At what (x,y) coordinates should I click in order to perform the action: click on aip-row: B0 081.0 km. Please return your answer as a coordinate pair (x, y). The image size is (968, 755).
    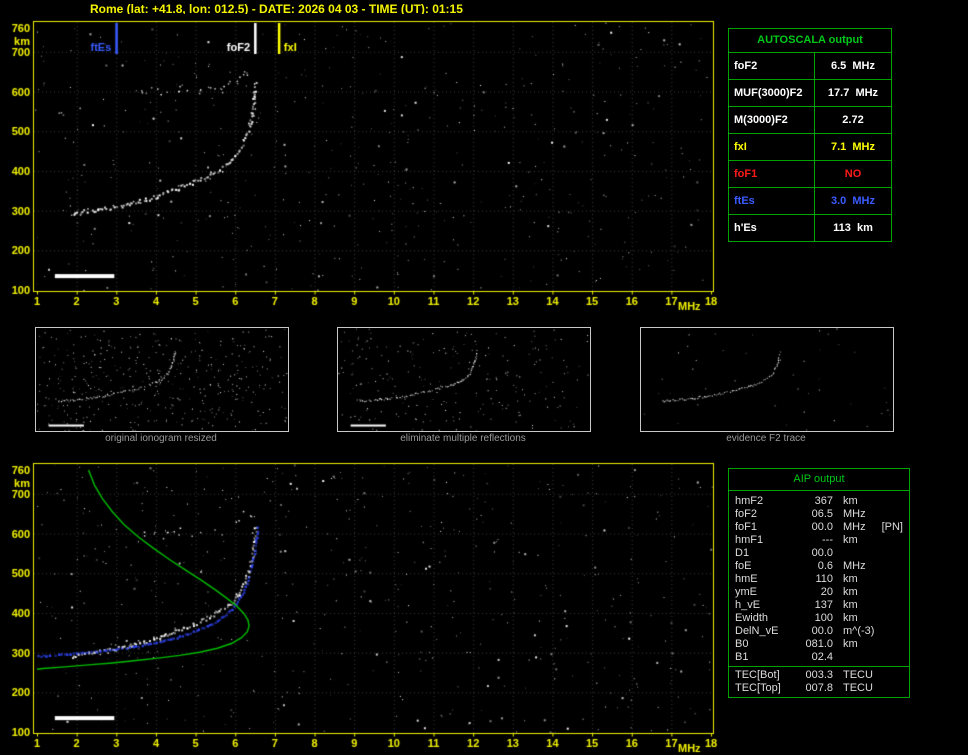
    Looking at the image, I should click on (819, 644).